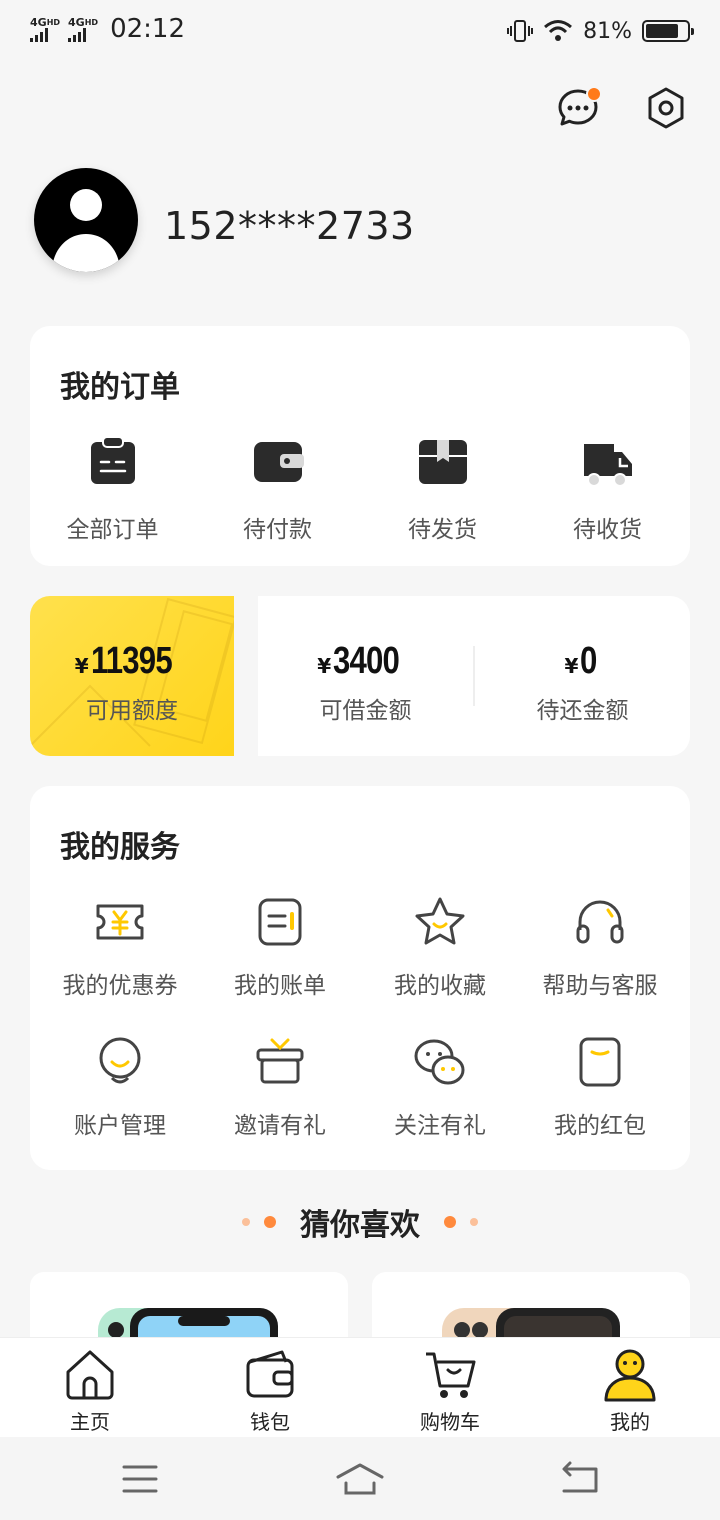 This screenshot has height=1520, width=720. Describe the element at coordinates (45, 29) in the screenshot. I see `signal-icon: 4G HD` at that location.